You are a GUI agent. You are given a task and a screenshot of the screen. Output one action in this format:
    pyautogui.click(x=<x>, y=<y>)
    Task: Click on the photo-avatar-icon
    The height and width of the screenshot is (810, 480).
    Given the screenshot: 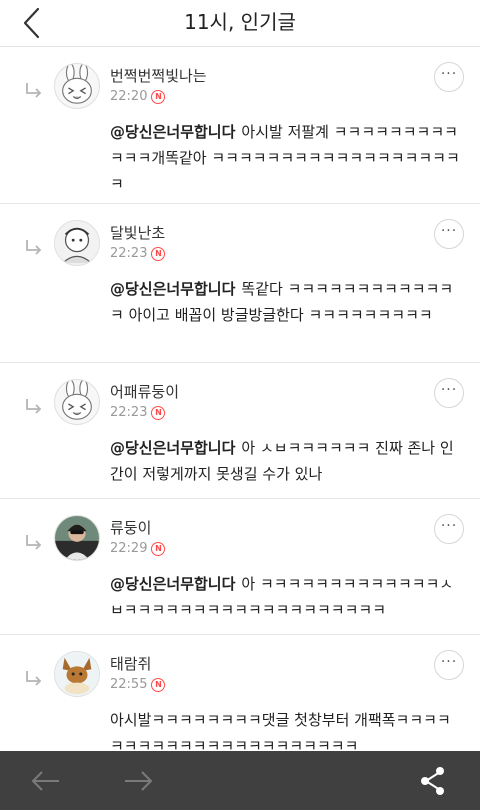 What is the action you would take?
    pyautogui.click(x=77, y=538)
    